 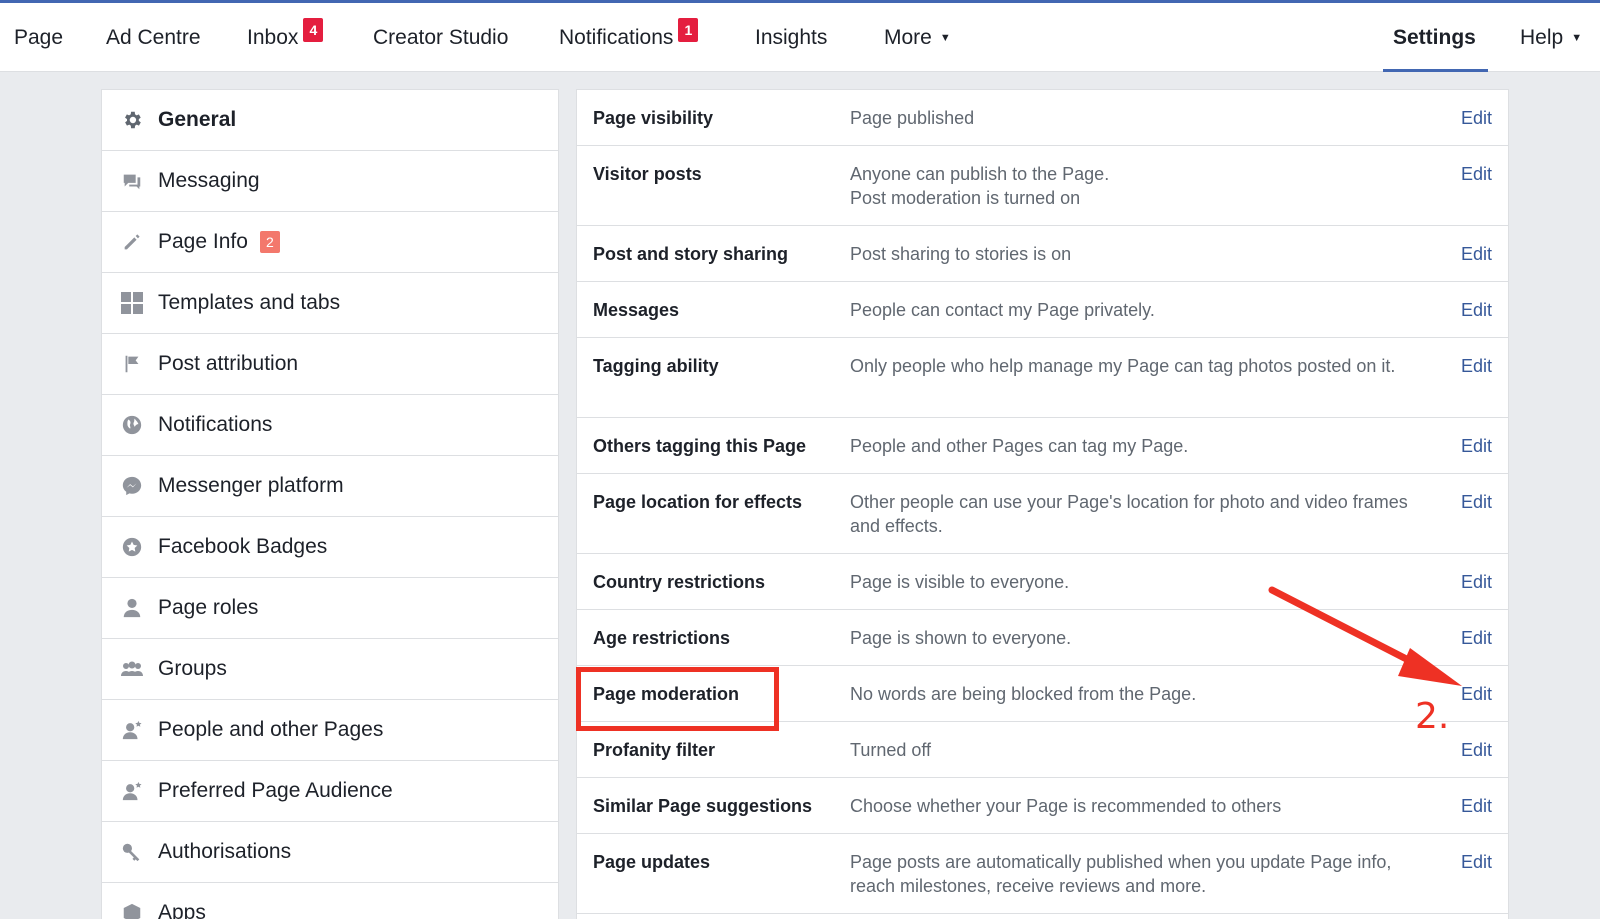 I want to click on page-moderation-highlight-box, so click(x=677, y=699).